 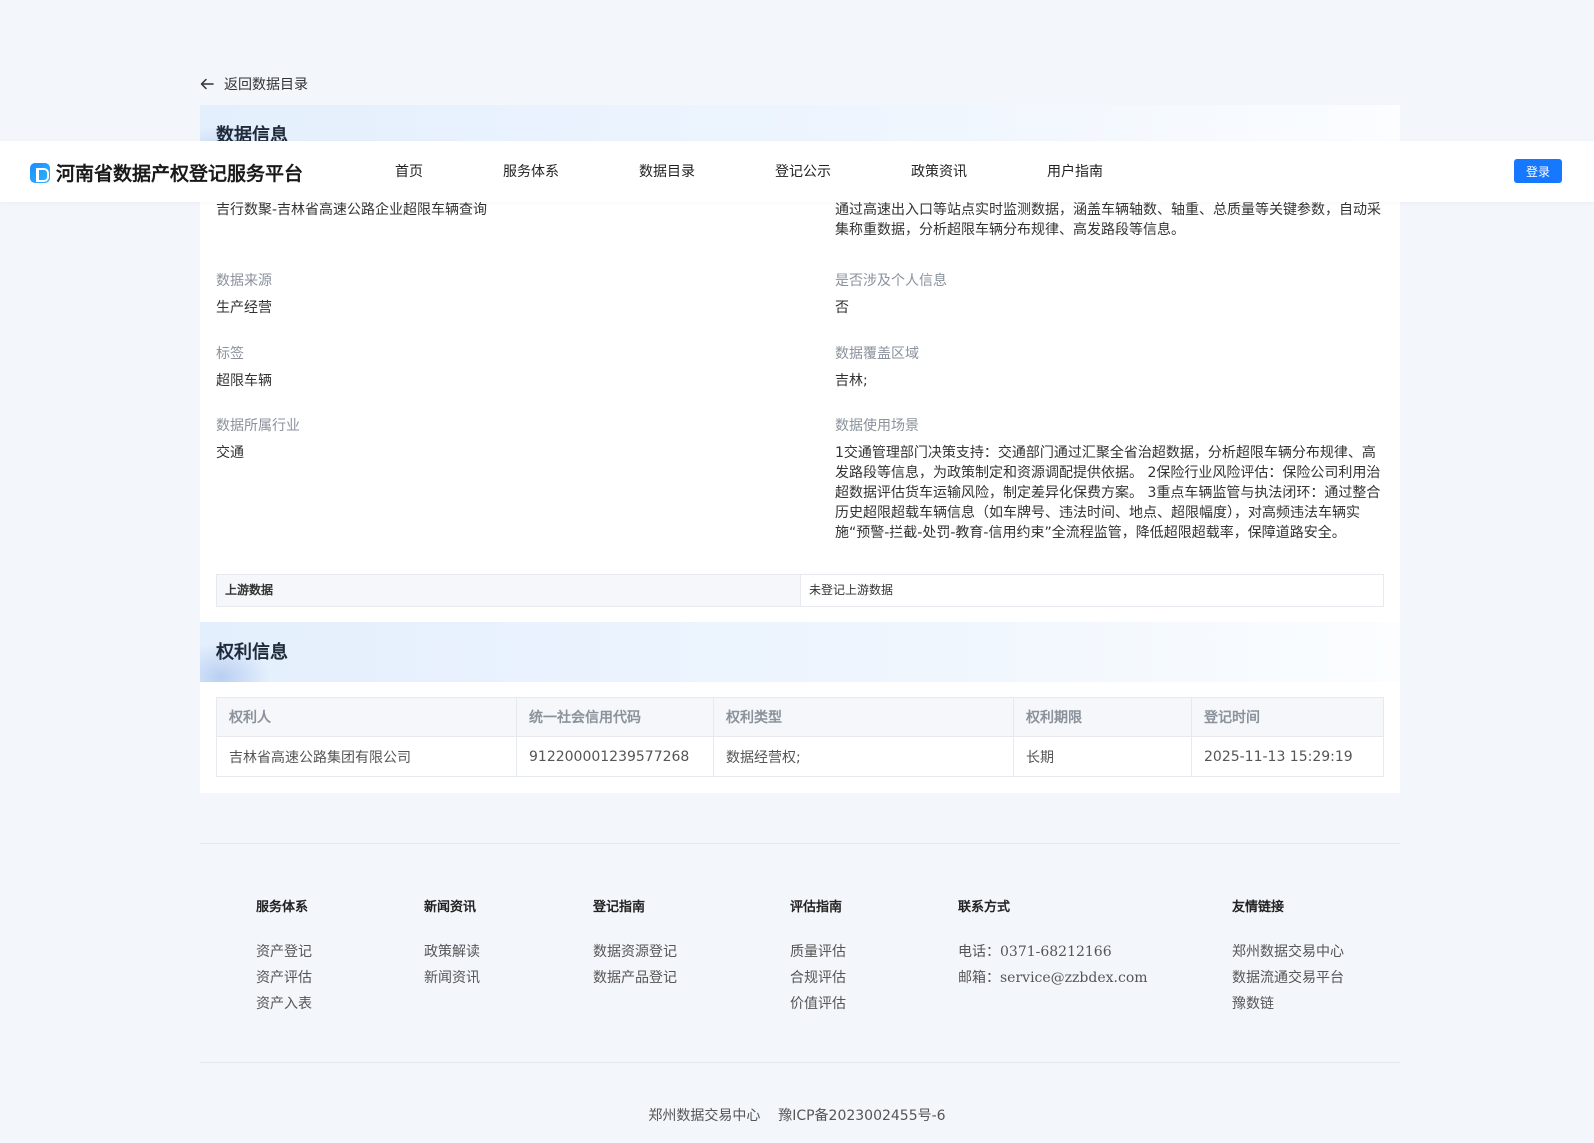 I want to click on rights-info-header: 权利信息, so click(x=800, y=652).